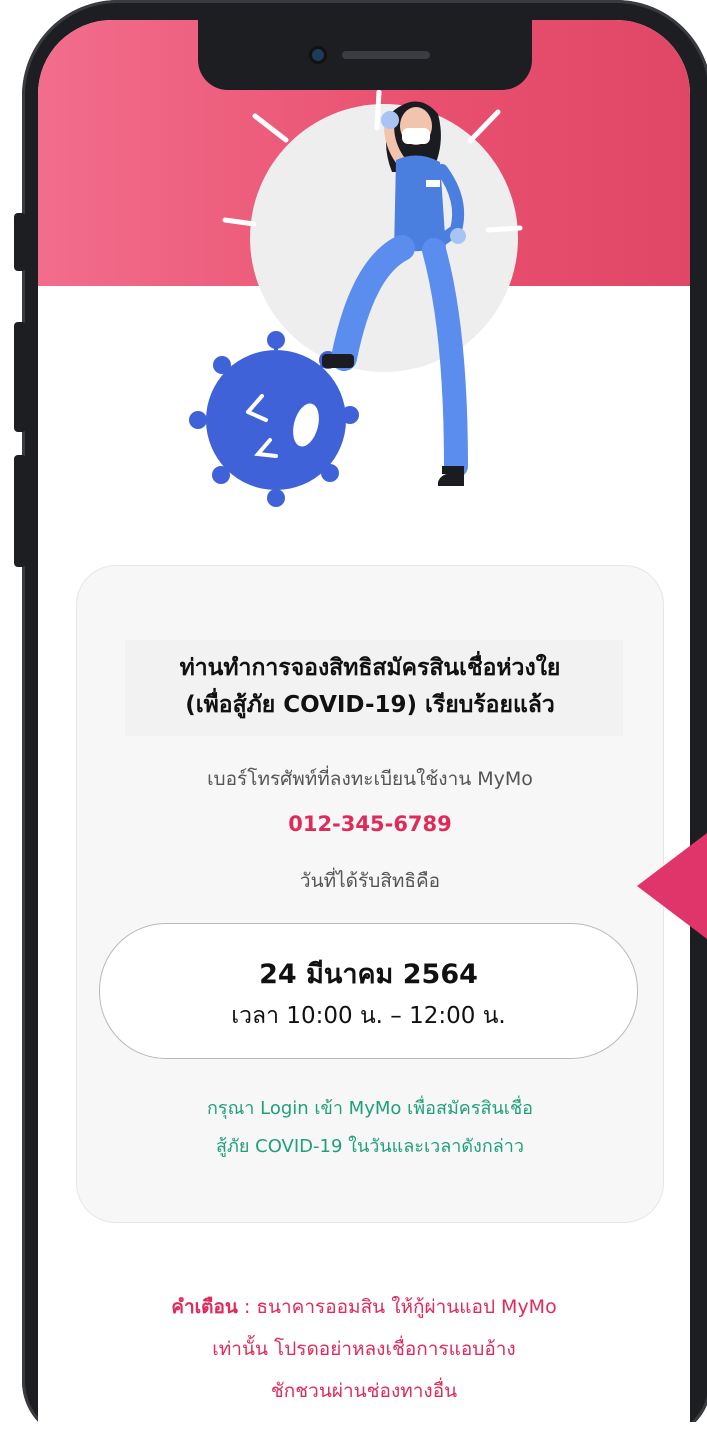 This screenshot has width=707, height=1441. Describe the element at coordinates (20, 511) in the screenshot. I see `side-button-volume-down` at that location.